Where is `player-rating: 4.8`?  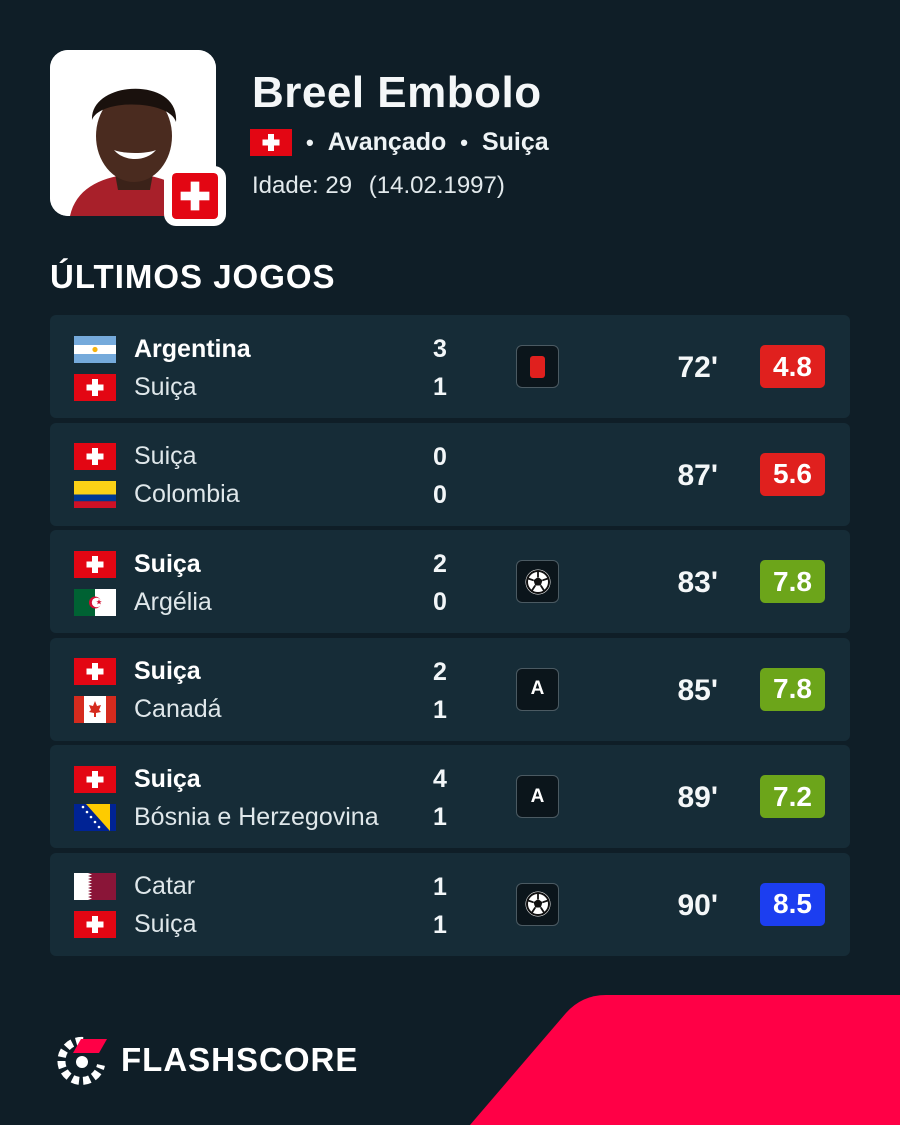
player-rating: 4.8 is located at coordinates (792, 366).